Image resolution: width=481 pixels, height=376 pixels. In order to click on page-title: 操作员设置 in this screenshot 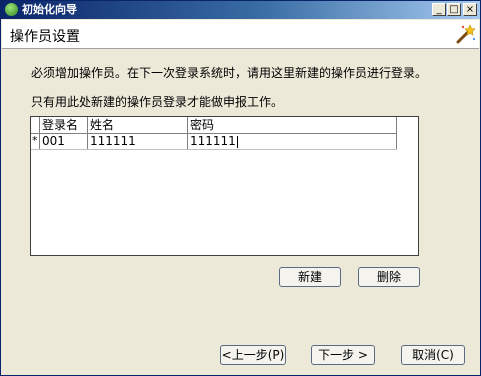, I will do `click(45, 37)`.